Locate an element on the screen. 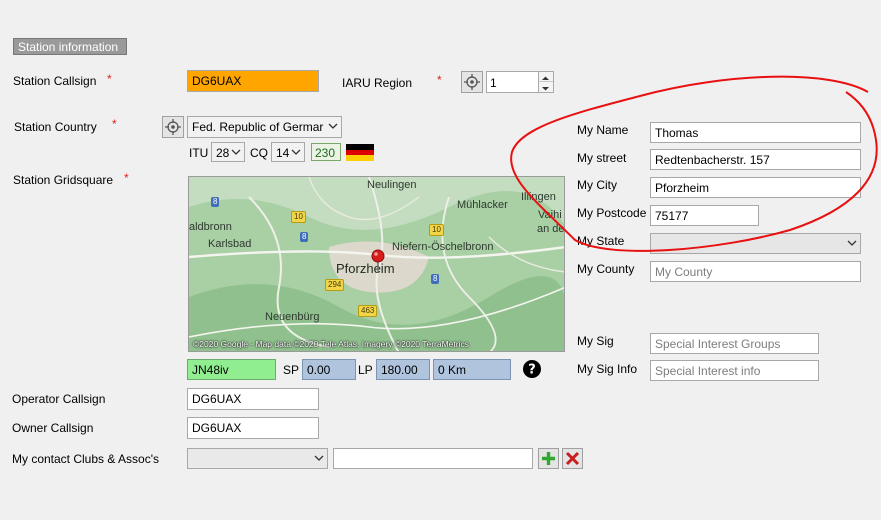 This screenshot has height=520, width=881. my-street-label: My street is located at coordinates (602, 158).